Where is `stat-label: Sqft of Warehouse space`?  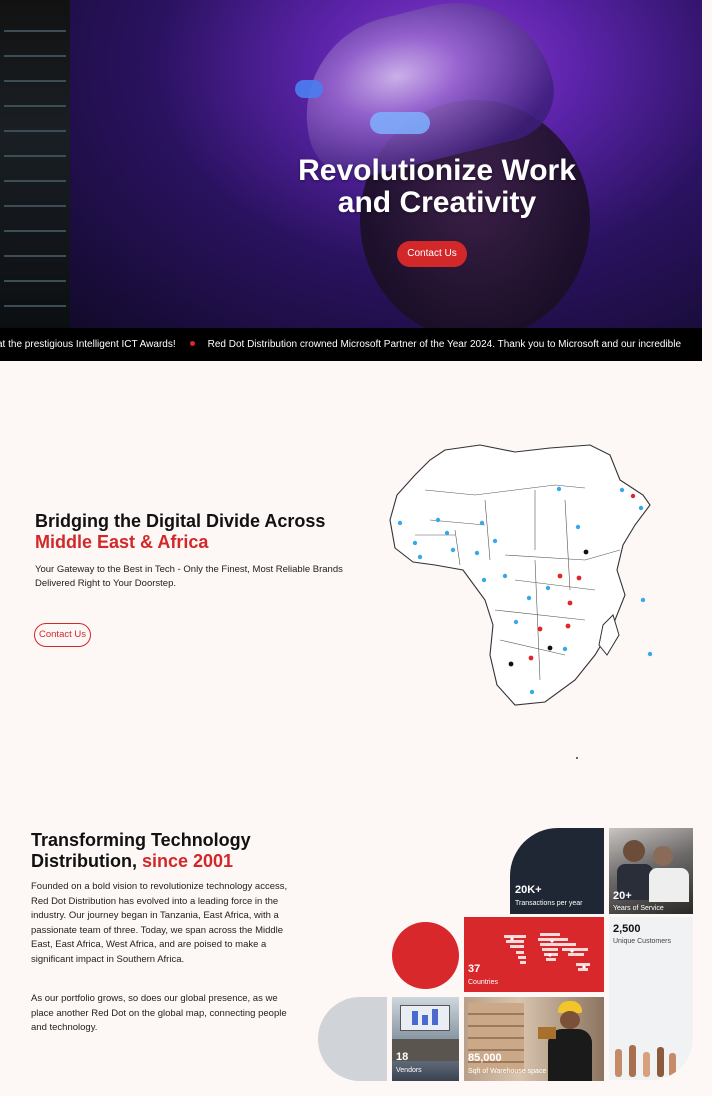
stat-label: Sqft of Warehouse space is located at coordinates (507, 1071).